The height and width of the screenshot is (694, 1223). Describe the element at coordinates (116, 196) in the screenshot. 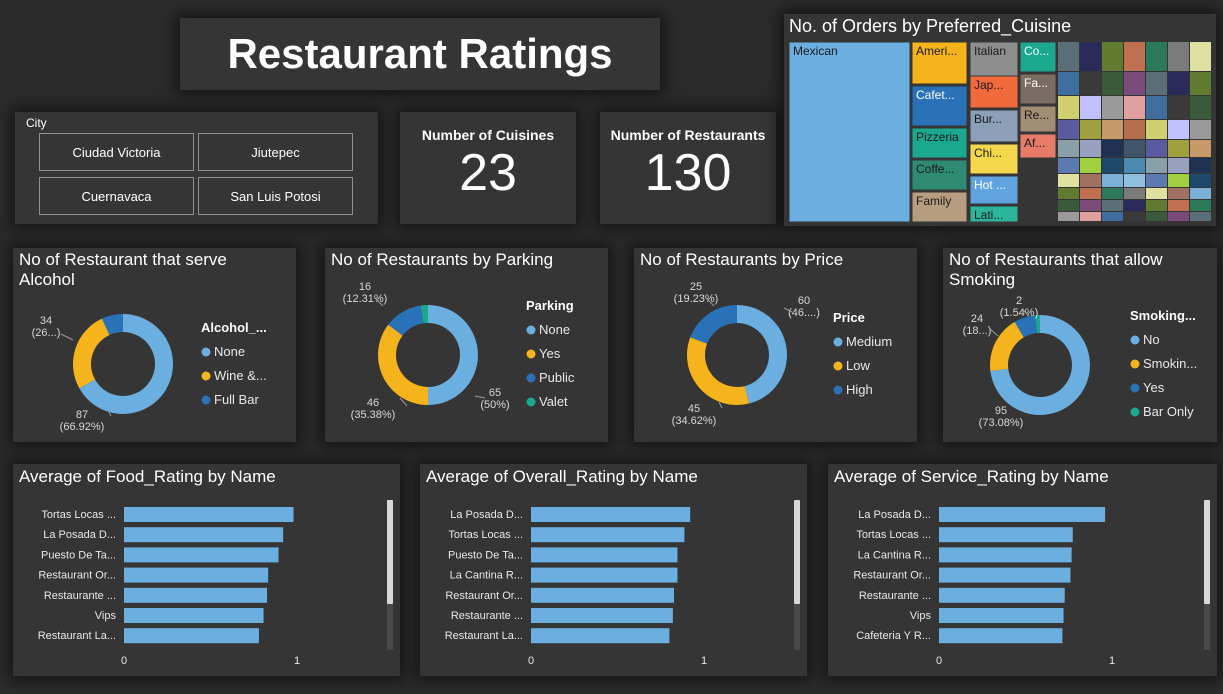

I see `city-option-cuernavaca: Cuernavaca` at that location.